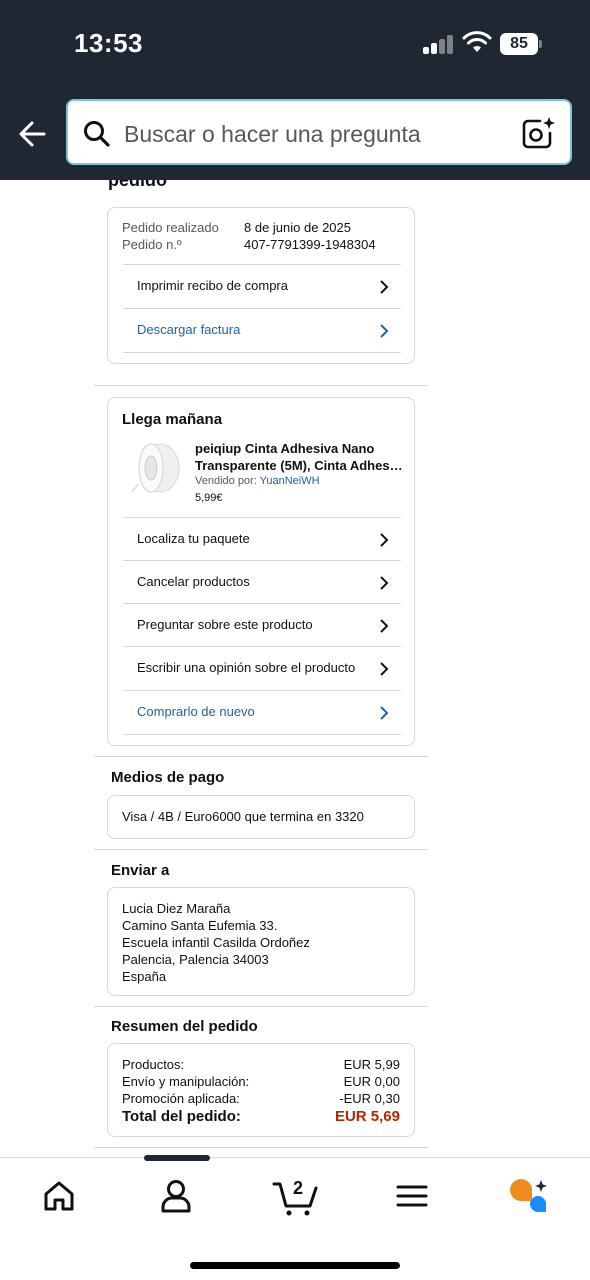 The height and width of the screenshot is (1280, 590). Describe the element at coordinates (226, 481) in the screenshot. I see `sold-by-label: Vendido por:` at that location.